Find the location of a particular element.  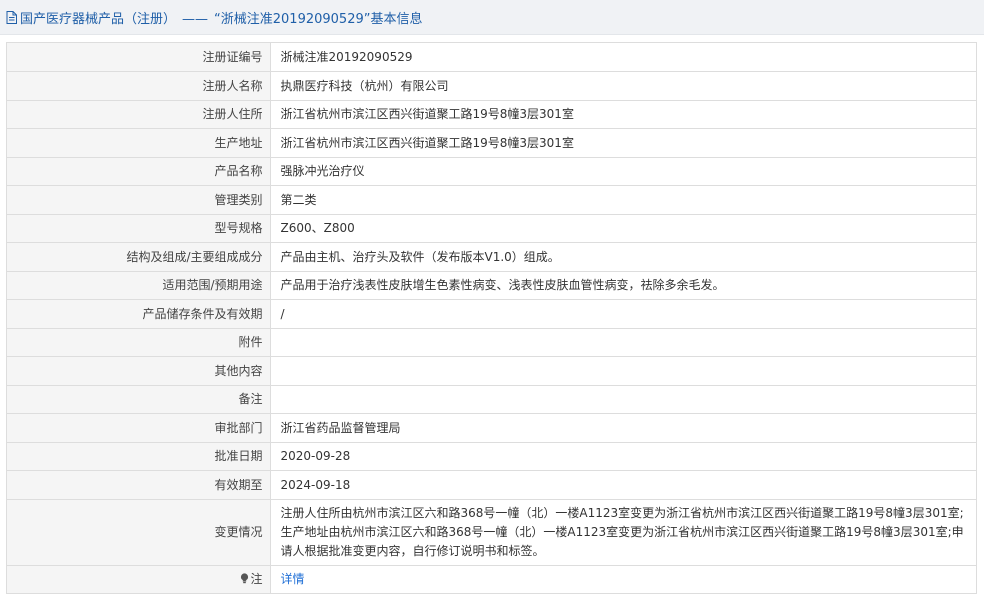

table-row: 其他内容 is located at coordinates (491, 371).